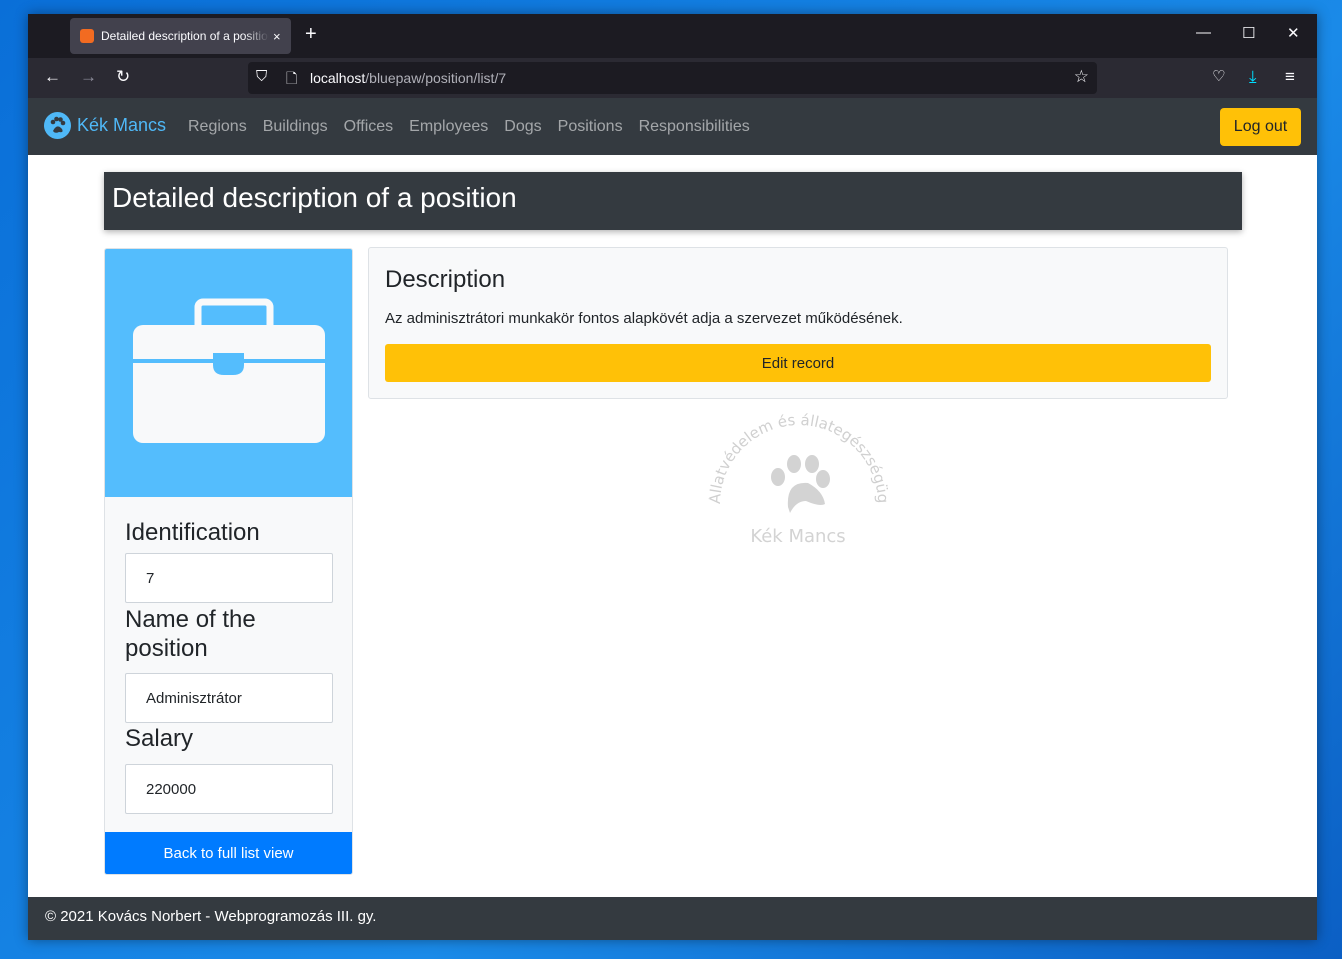 Image resolution: width=1342 pixels, height=959 pixels. I want to click on bookmark-star-icon: ☆, so click(1081, 77).